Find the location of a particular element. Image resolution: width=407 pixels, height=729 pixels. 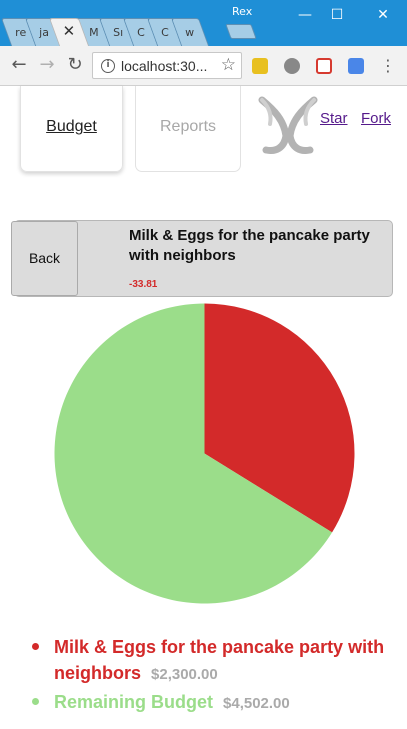

translate-icon is located at coordinates (356, 66).